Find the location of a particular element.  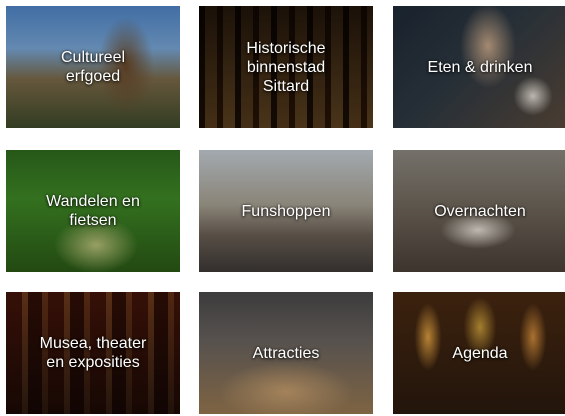

tile-label: Historische binnenstad Sittard is located at coordinates (286, 67).